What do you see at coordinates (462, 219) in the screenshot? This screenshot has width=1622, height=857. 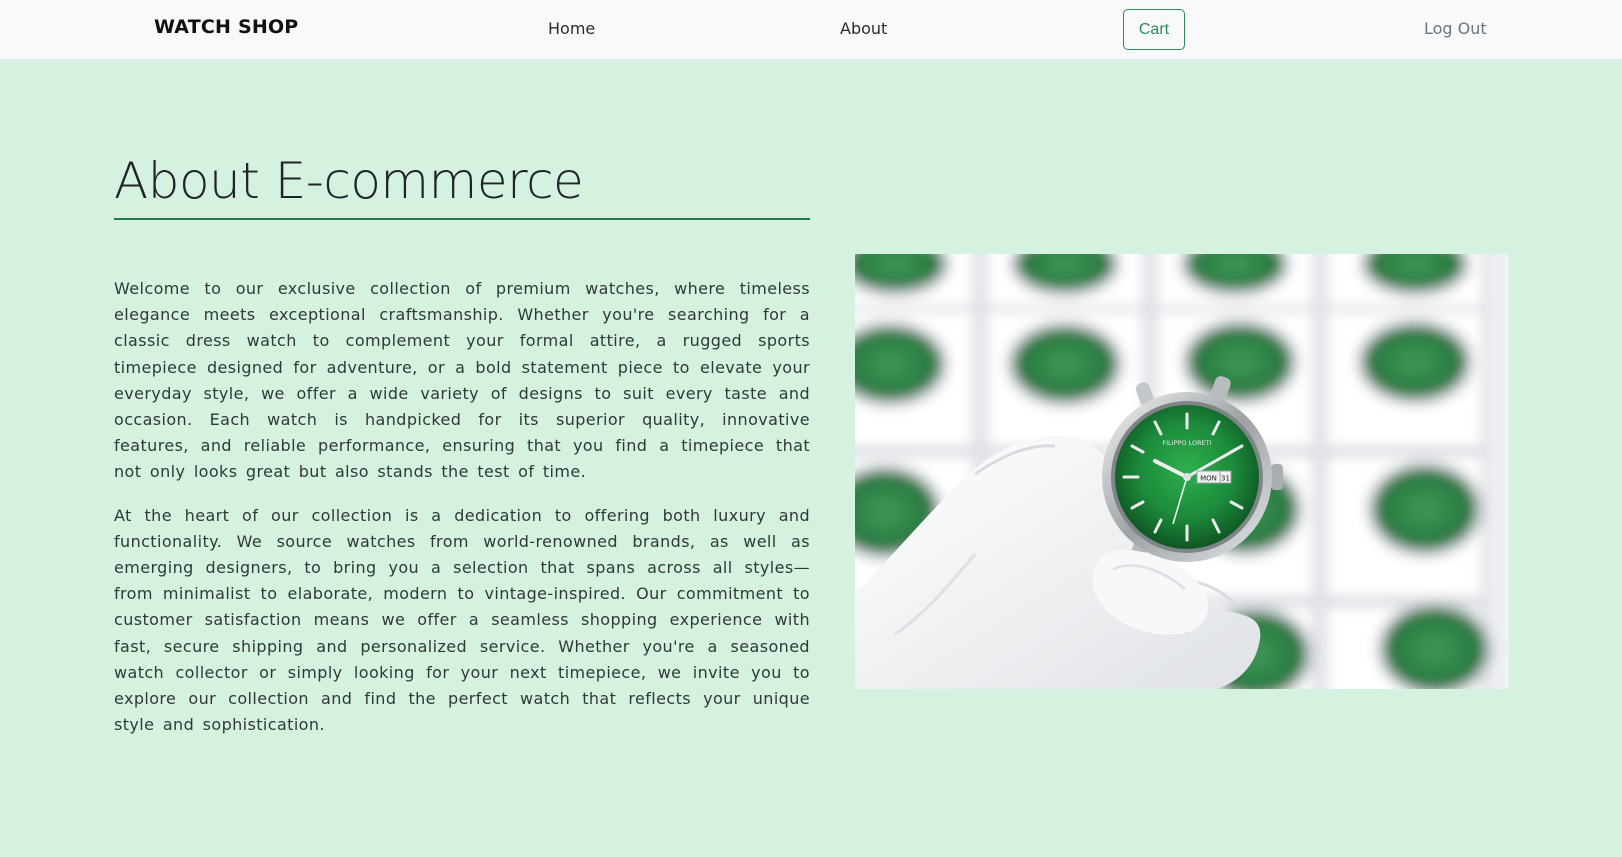 I see `title-underline` at bounding box center [462, 219].